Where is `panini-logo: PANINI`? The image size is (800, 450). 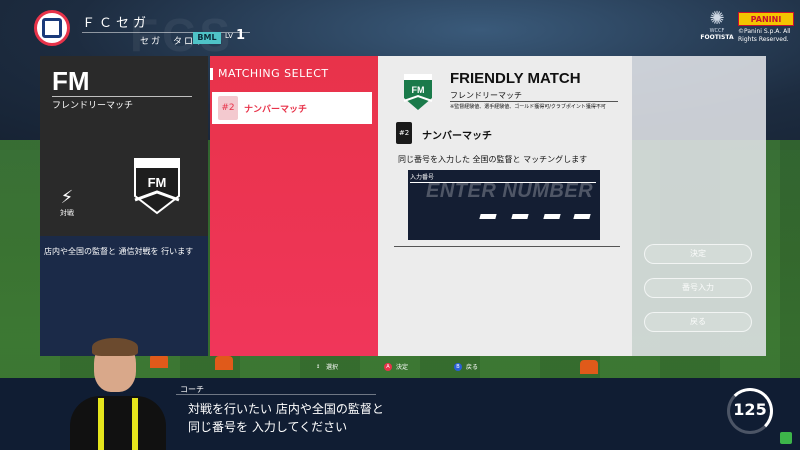
panini-logo: PANINI is located at coordinates (766, 19).